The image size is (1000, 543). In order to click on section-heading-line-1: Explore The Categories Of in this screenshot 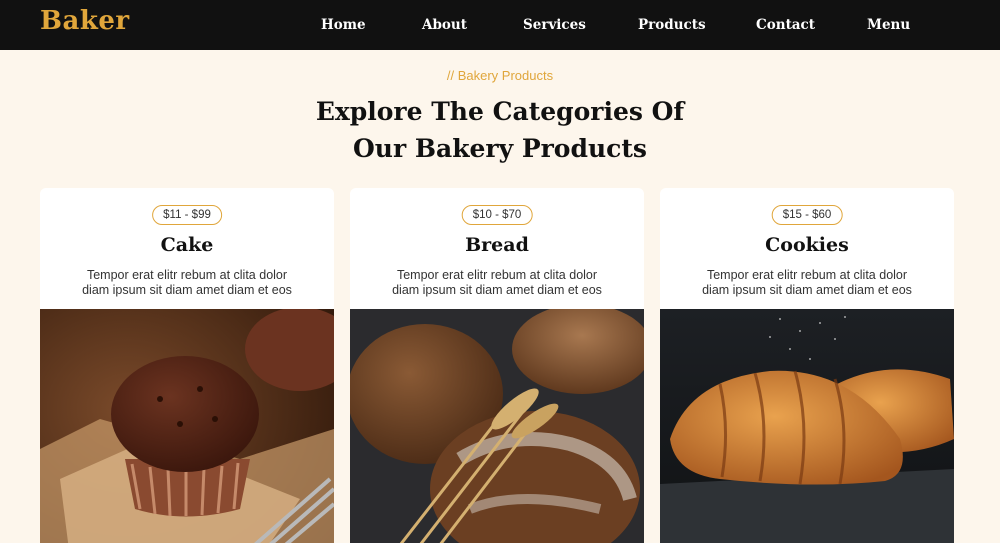, I will do `click(500, 111)`.